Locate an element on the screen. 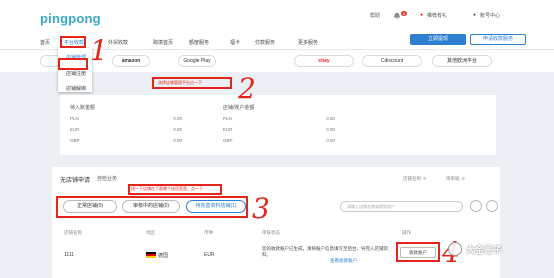  annotation-number-2: 2 is located at coordinates (247, 88).